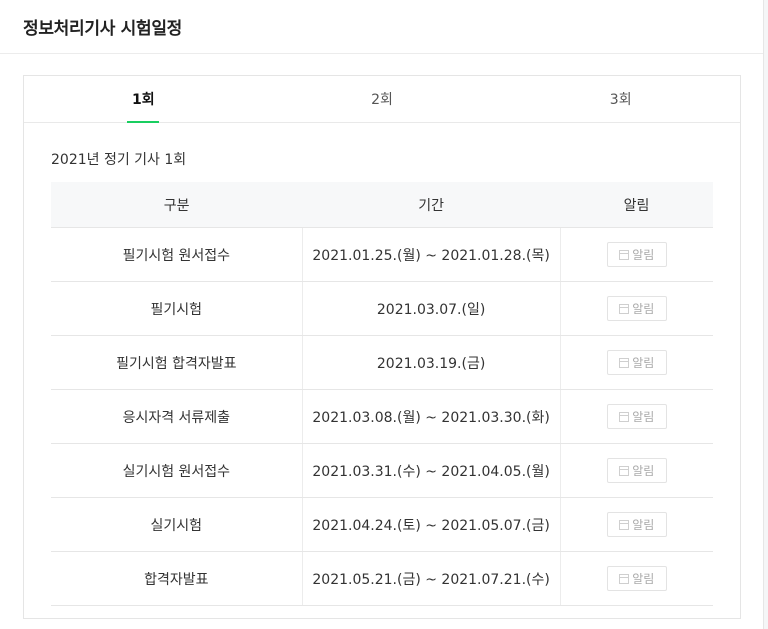 This screenshot has height=629, width=768. I want to click on column-header-category: 구분, so click(177, 205).